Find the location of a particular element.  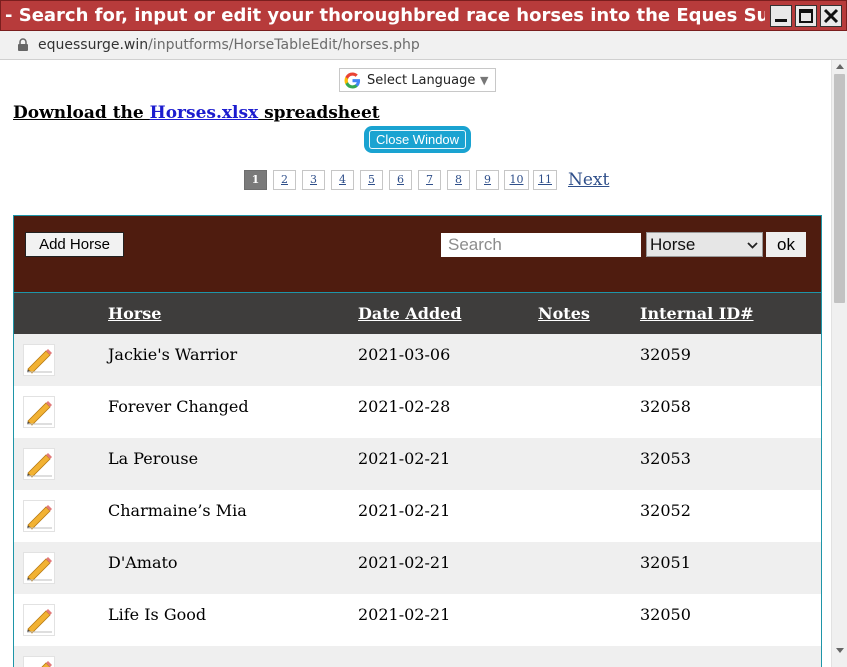

maximize-button is located at coordinates (806, 16).